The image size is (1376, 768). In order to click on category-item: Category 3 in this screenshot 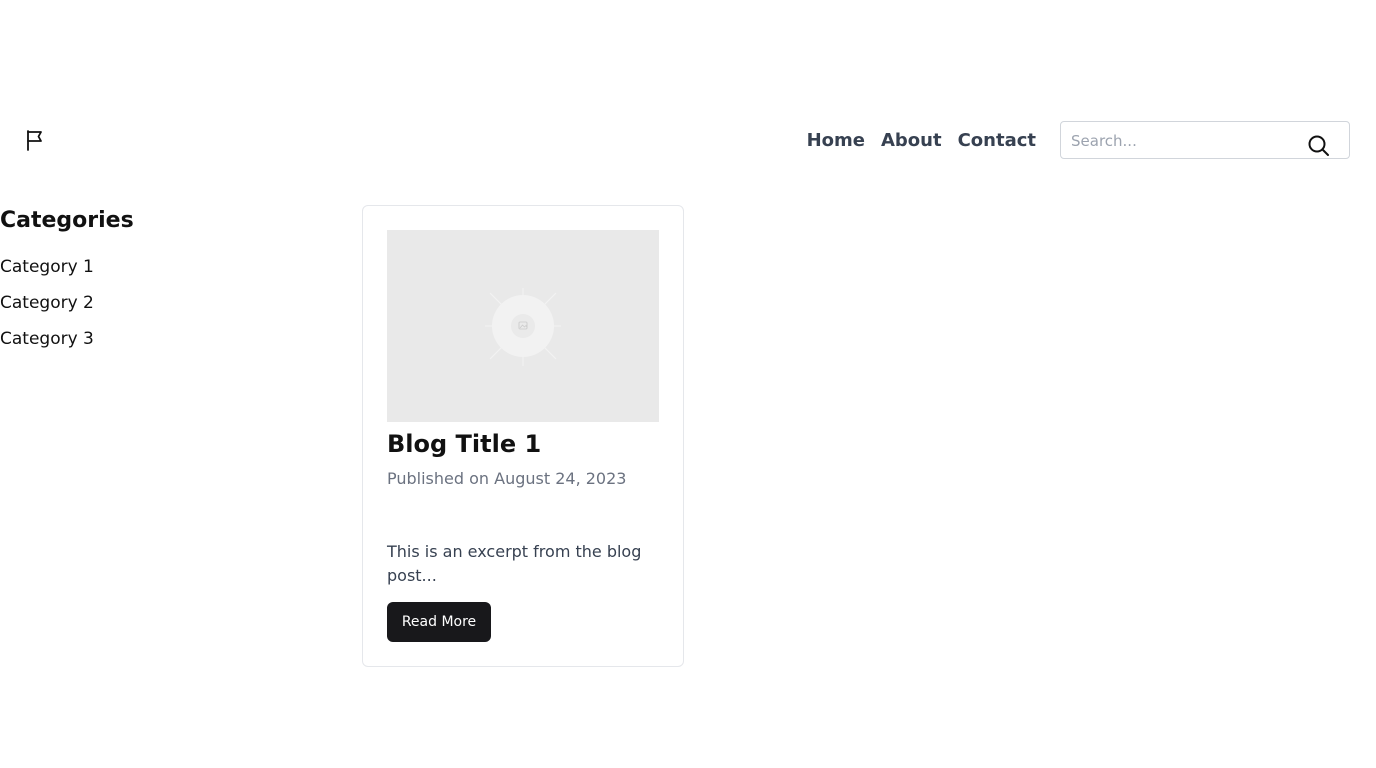, I will do `click(150, 339)`.